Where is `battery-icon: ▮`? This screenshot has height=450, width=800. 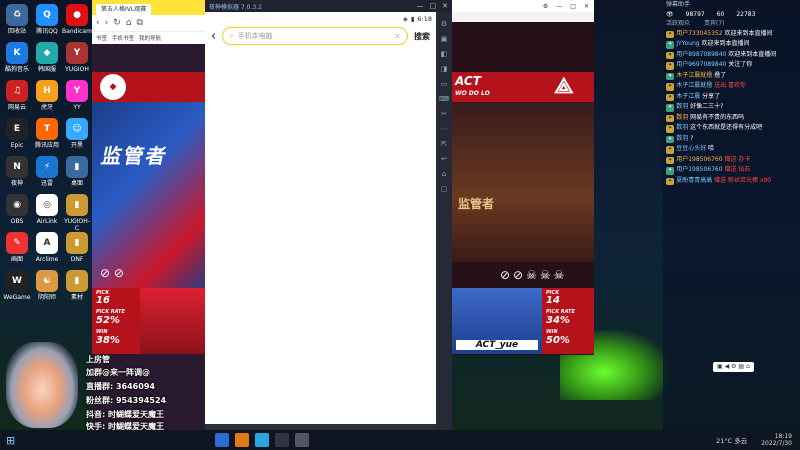
battery-icon: ▮ is located at coordinates (412, 19).